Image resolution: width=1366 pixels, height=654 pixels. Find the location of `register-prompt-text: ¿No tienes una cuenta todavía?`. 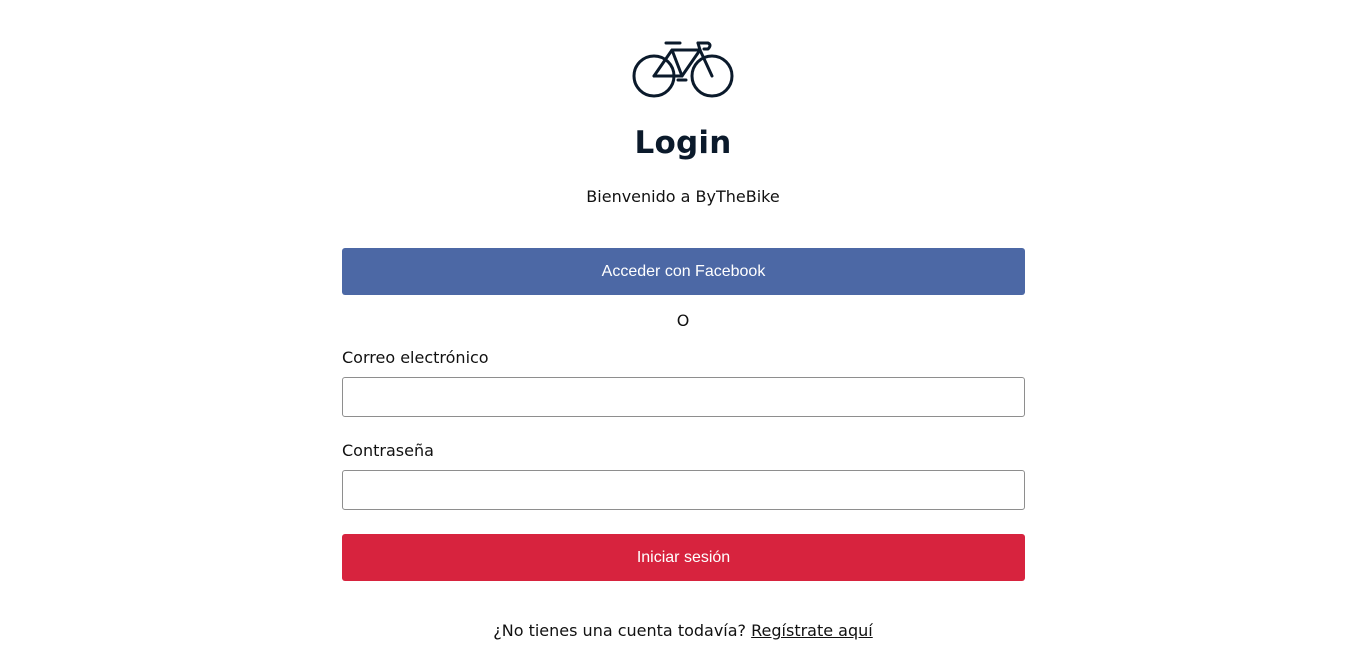

register-prompt-text: ¿No tienes una cuenta todavía? is located at coordinates (620, 630).